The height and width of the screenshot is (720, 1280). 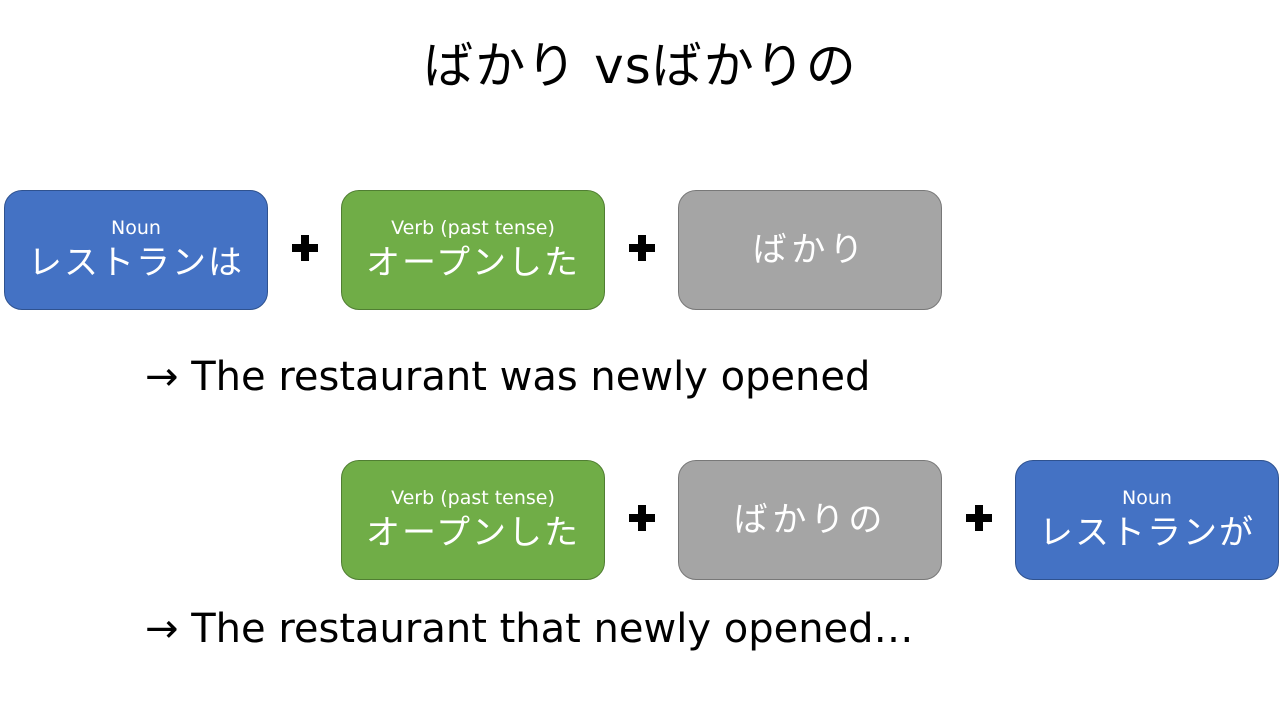 I want to click on verb-box-2: Verb (past tense) オープンした, so click(x=473, y=520).